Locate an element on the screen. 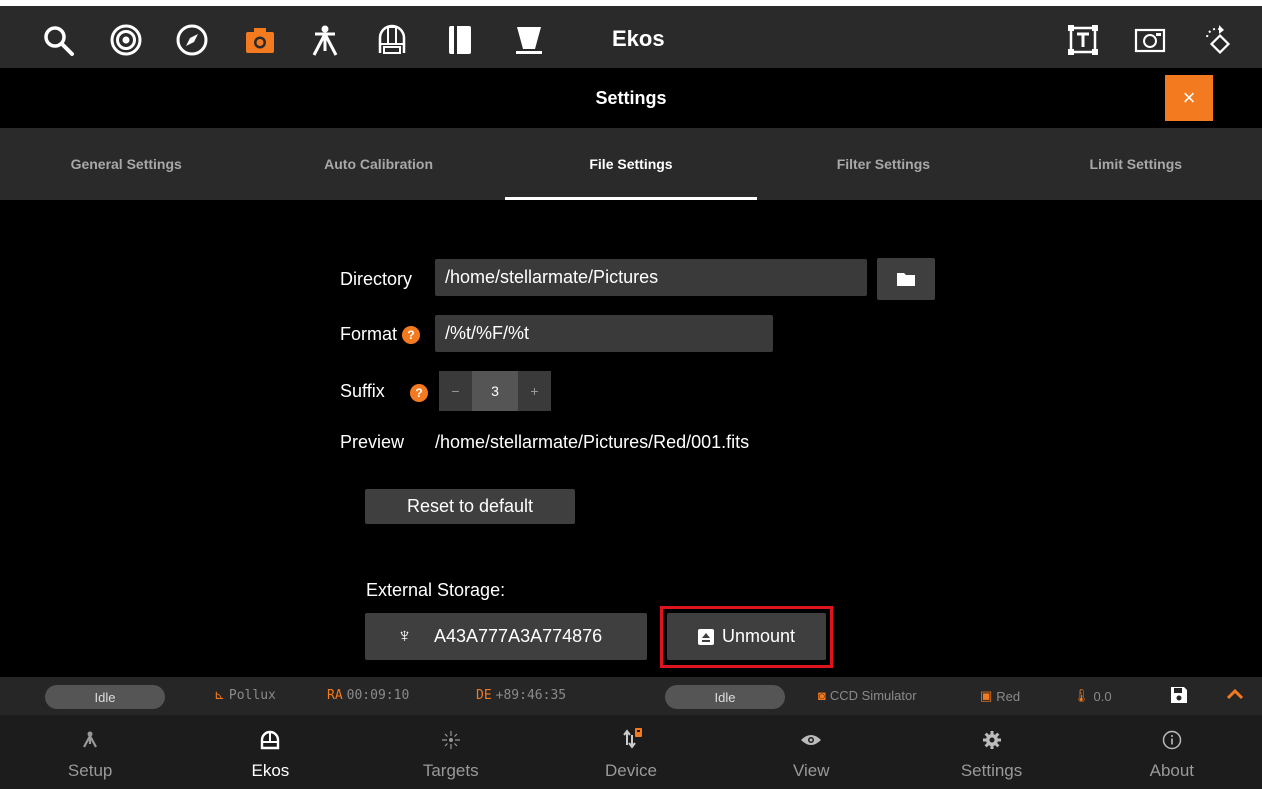 This screenshot has width=1262, height=789. tab-auto-calibration: Auto Calibration is located at coordinates (378, 164).